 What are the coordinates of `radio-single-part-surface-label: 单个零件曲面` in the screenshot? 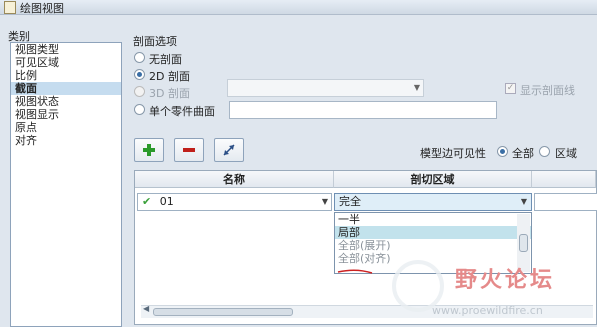 It's located at (182, 111).